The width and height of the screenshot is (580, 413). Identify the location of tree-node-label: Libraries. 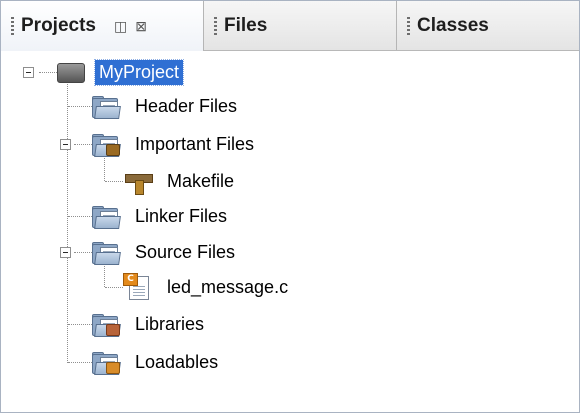
(170, 323).